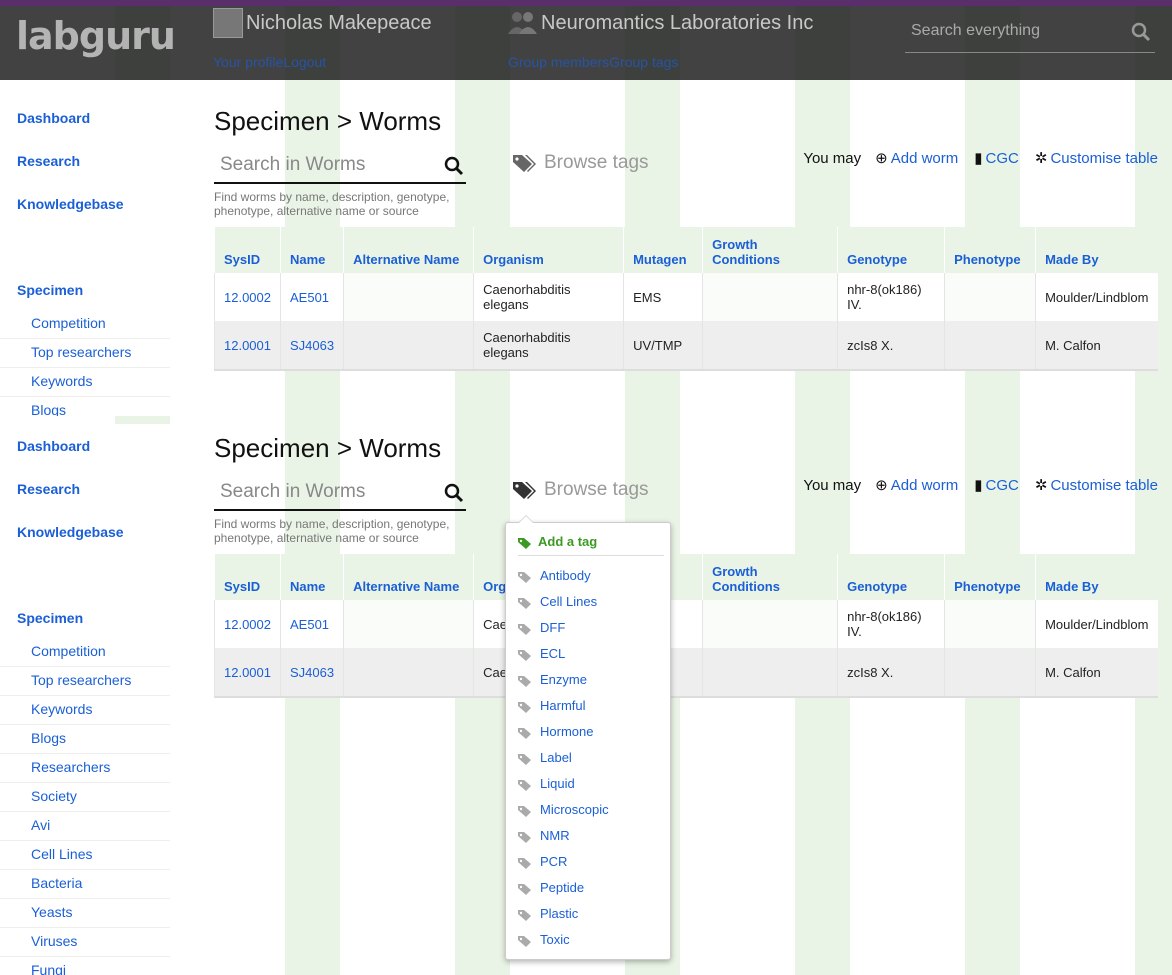 This screenshot has width=1172, height=975. I want to click on global-search-input, so click(1018, 31).